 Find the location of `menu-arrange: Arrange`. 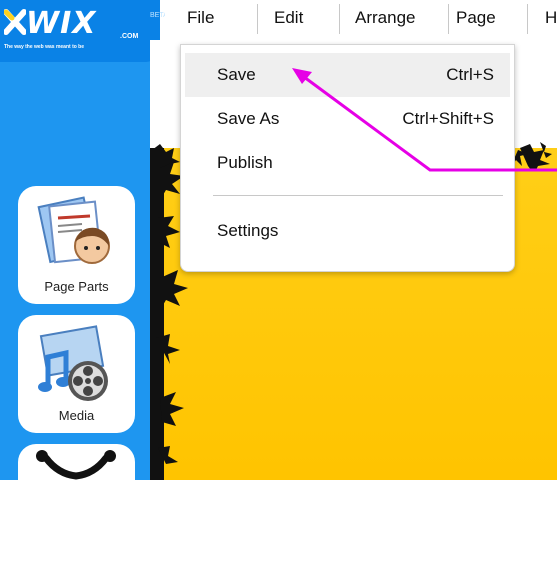

menu-arrange: Arrange is located at coordinates (385, 18).